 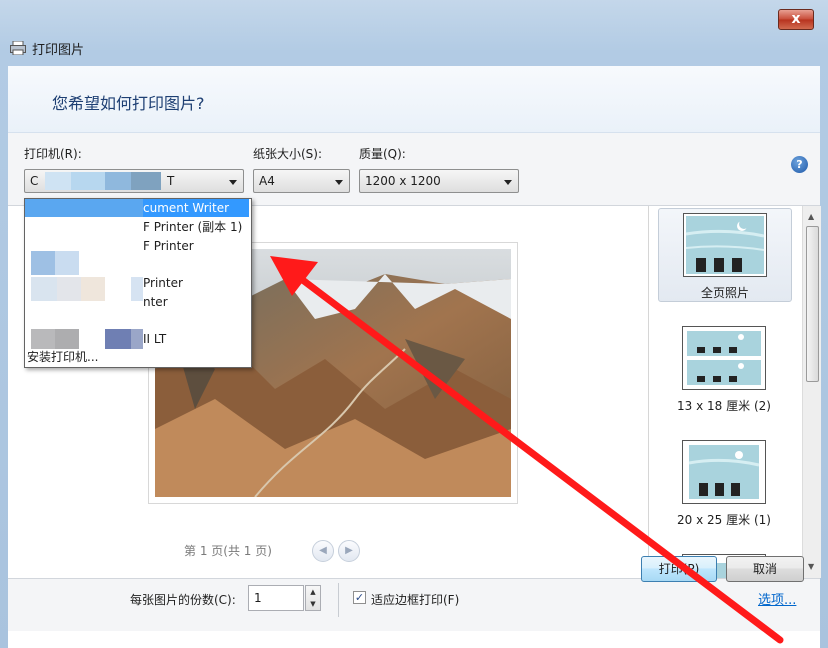 What do you see at coordinates (58, 50) in the screenshot?
I see `window-title: 打印图片` at bounding box center [58, 50].